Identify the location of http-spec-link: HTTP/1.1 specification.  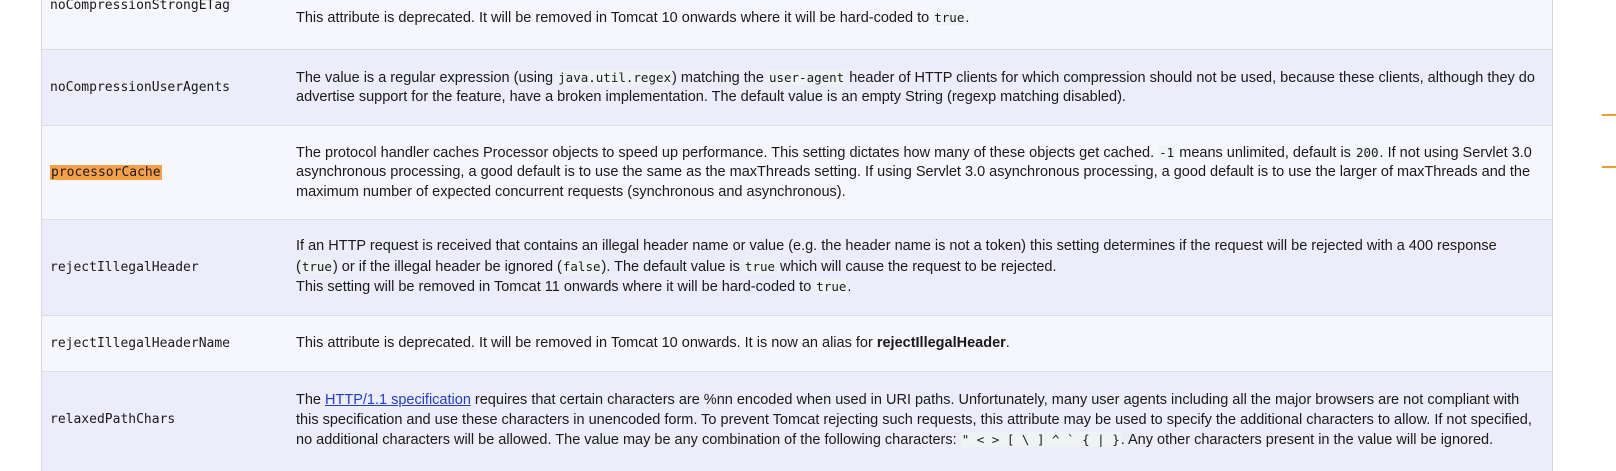
(398, 400).